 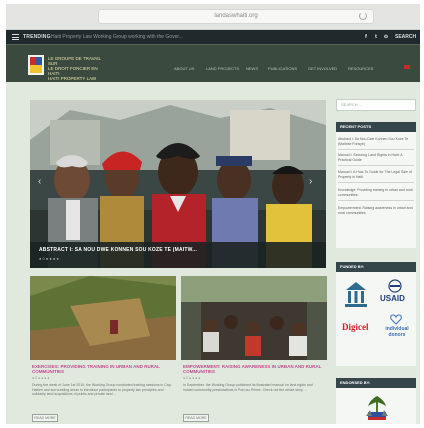 What do you see at coordinates (15, 37) in the screenshot?
I see `hamburger-menu-icon` at bounding box center [15, 37].